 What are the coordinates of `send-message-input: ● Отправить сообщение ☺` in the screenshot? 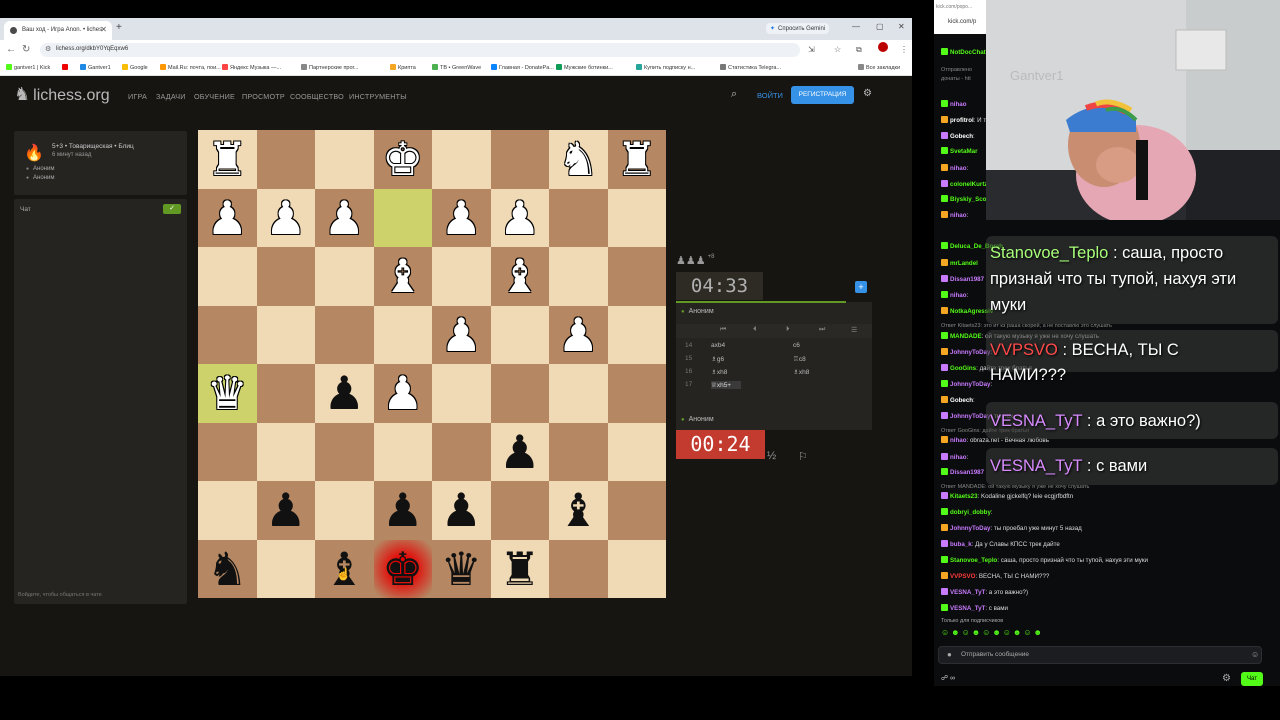 It's located at (1100, 655).